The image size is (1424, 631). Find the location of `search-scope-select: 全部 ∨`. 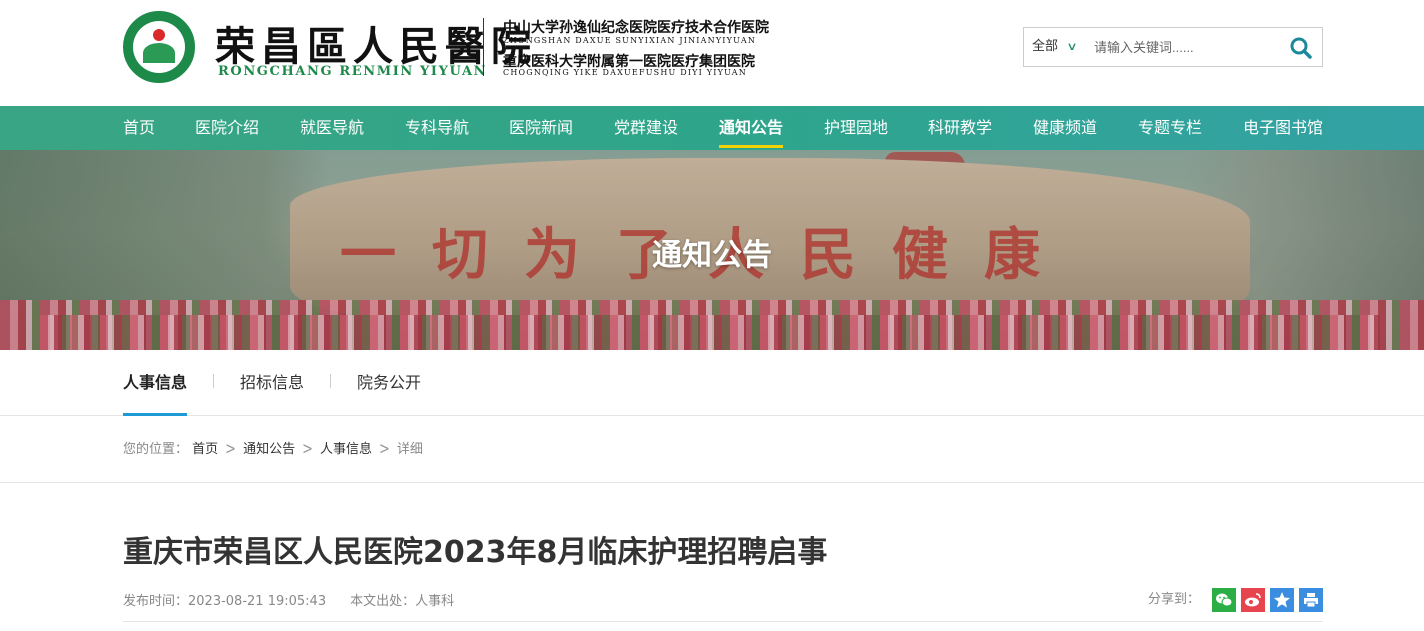

search-scope-select: 全部 ∨ is located at coordinates (1055, 47).